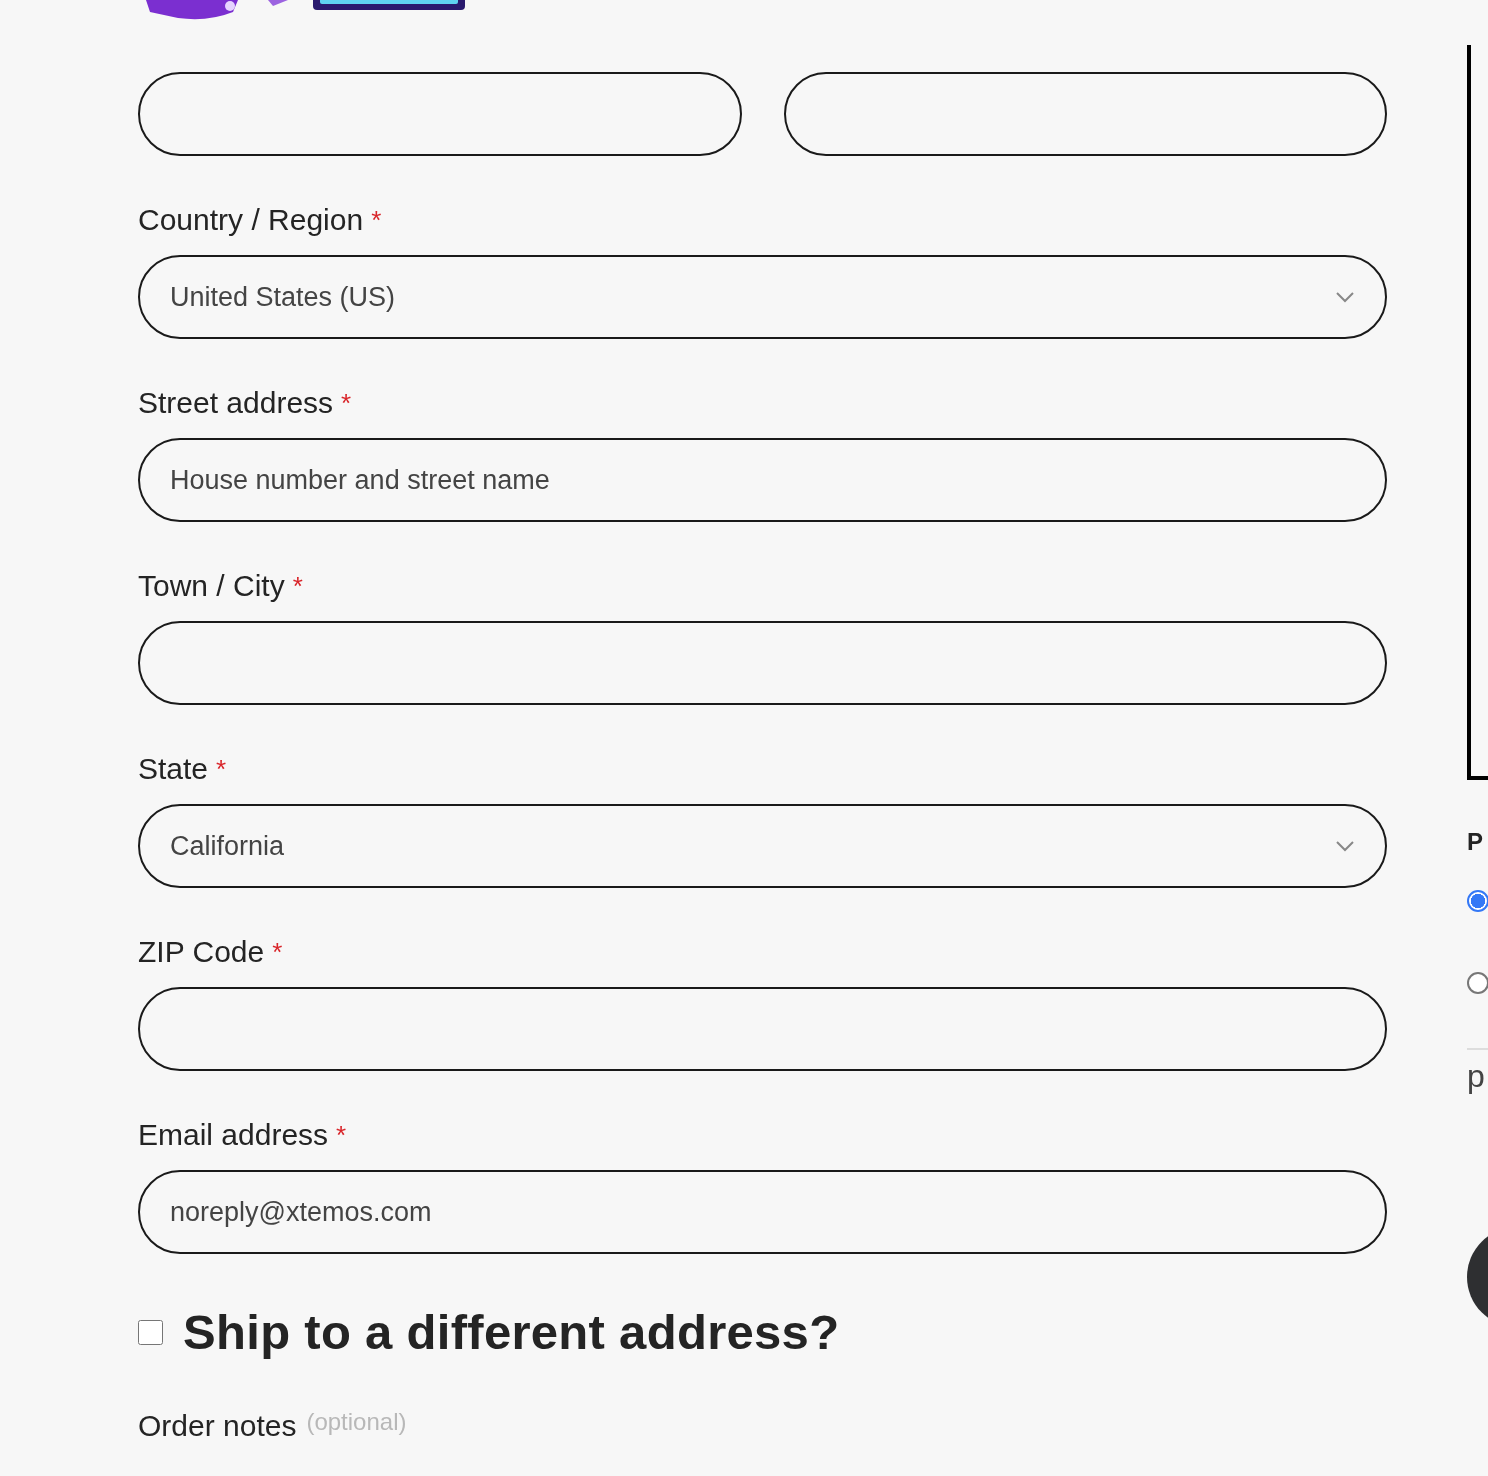  What do you see at coordinates (1476, 1076) in the screenshot?
I see `side-text: p` at bounding box center [1476, 1076].